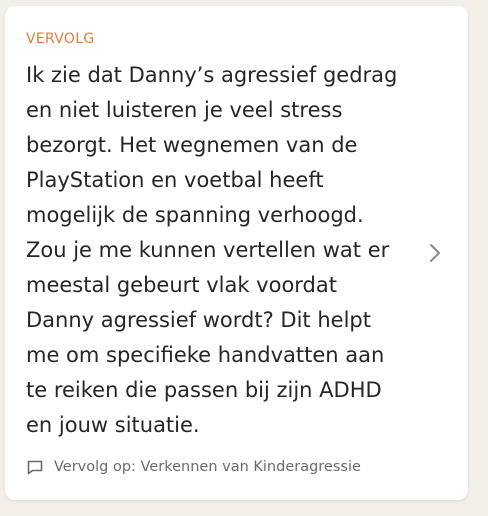  I want to click on footer-text: Vervolg op: Verkennen van Kinderagressie, so click(207, 467).